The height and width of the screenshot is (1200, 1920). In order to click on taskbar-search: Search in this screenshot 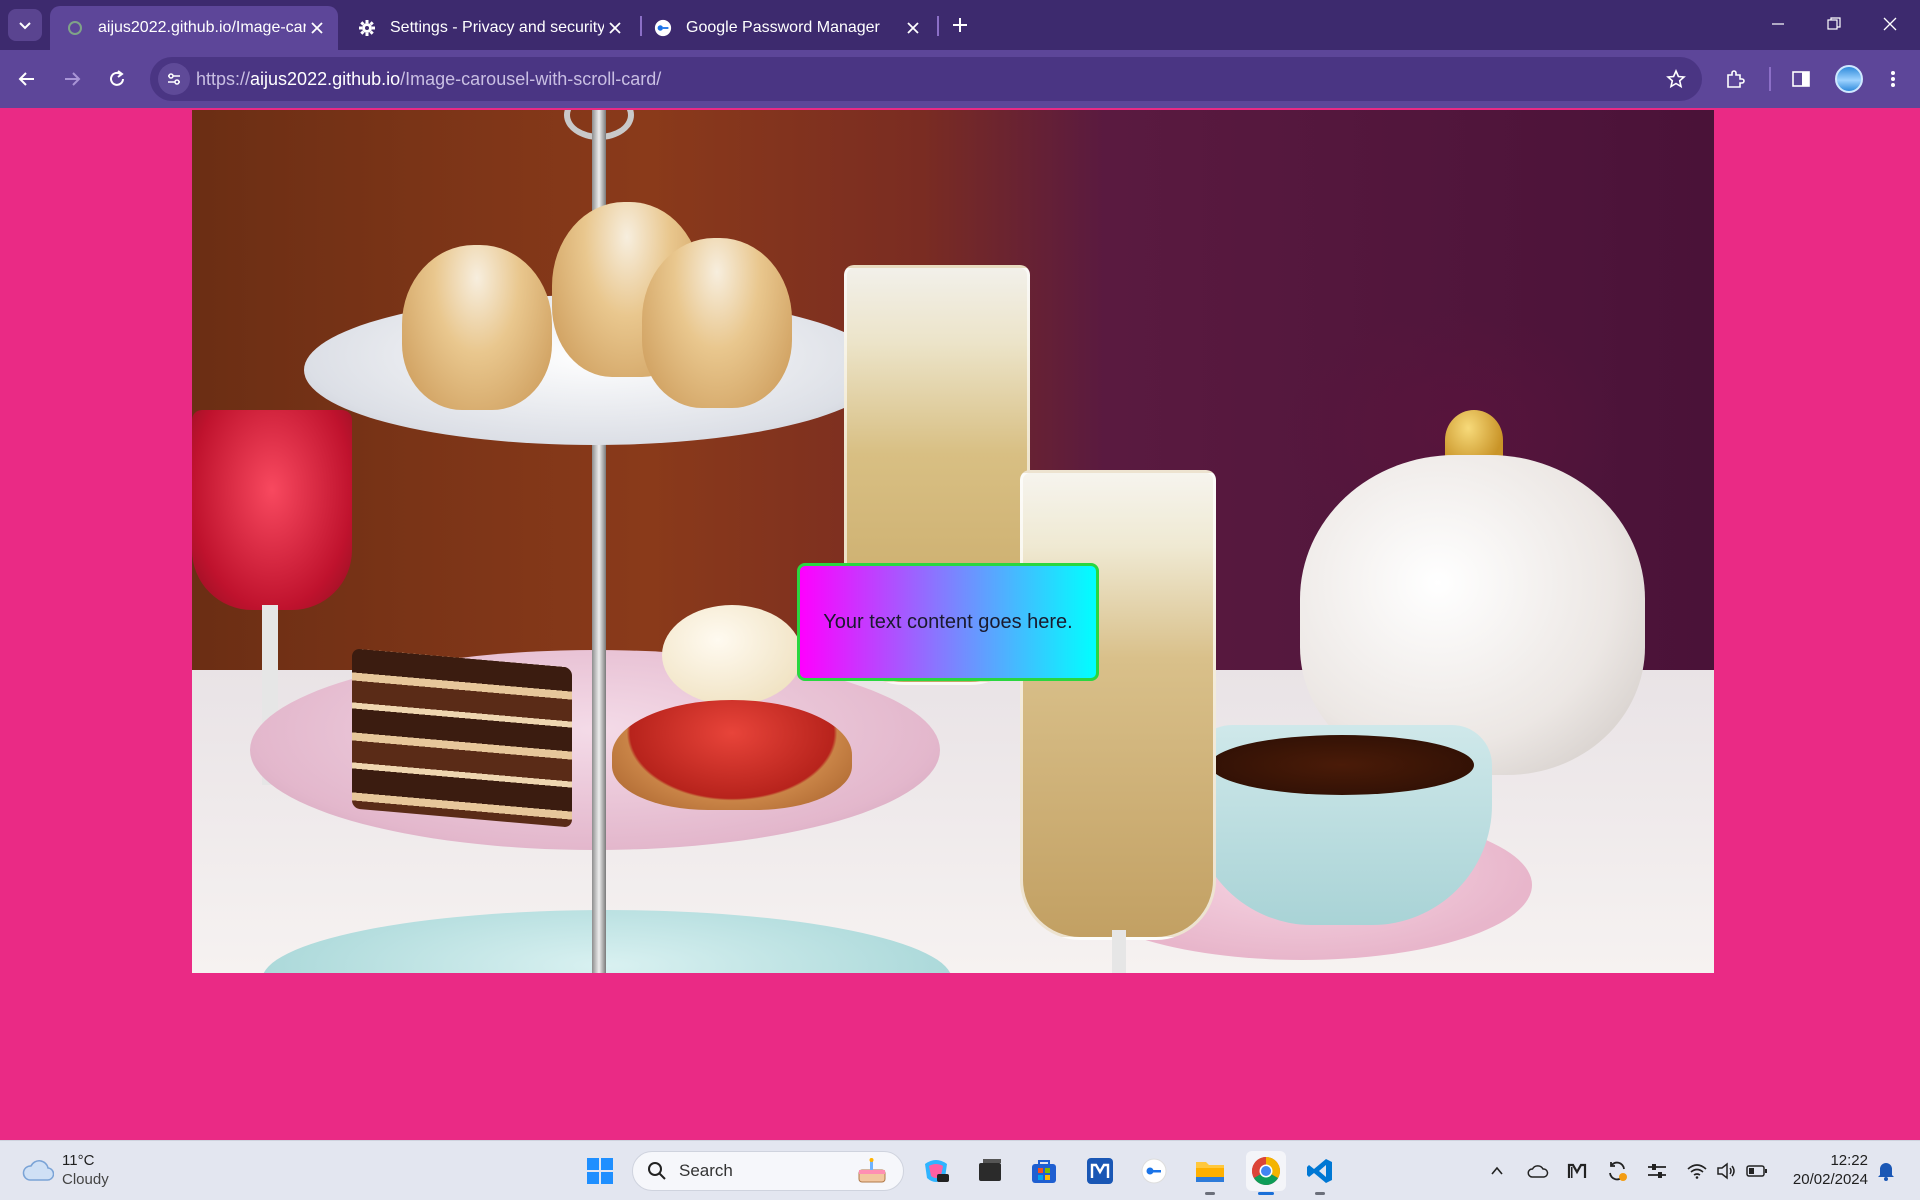, I will do `click(768, 1171)`.